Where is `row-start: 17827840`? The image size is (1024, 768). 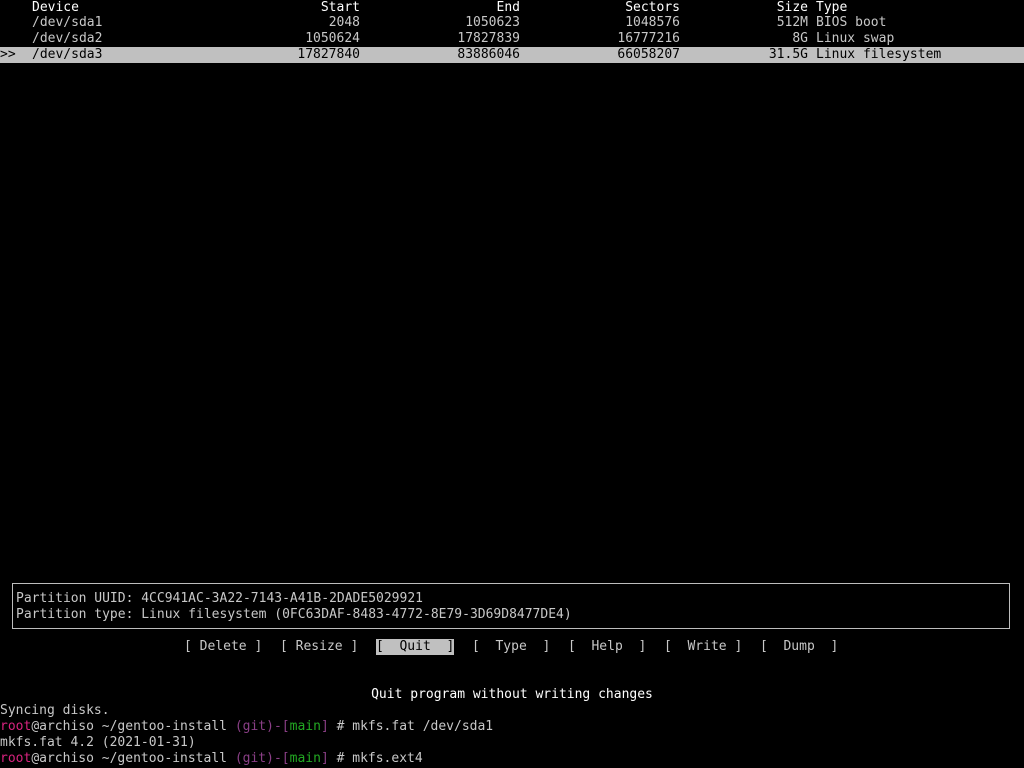 row-start: 17827840 is located at coordinates (328, 54).